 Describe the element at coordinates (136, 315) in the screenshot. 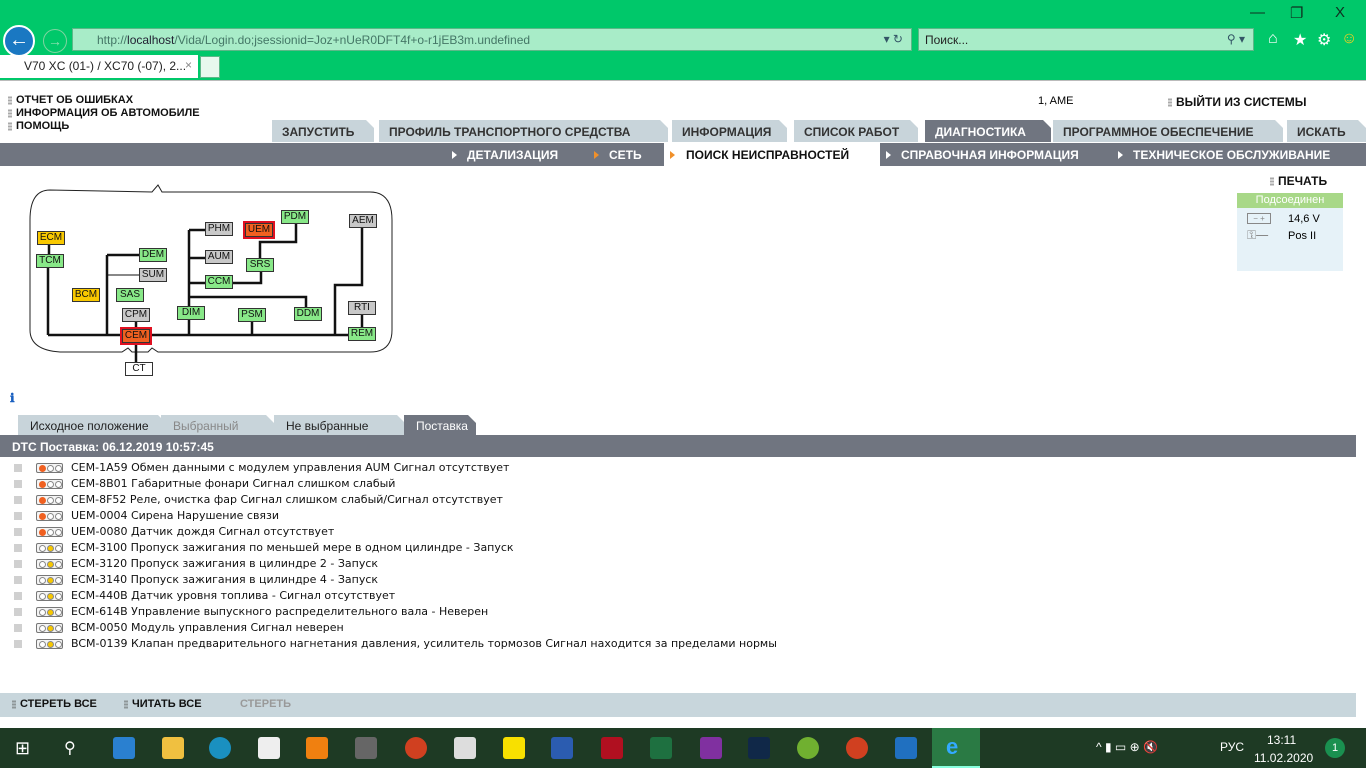

I see `module-cpm: CPM` at that location.